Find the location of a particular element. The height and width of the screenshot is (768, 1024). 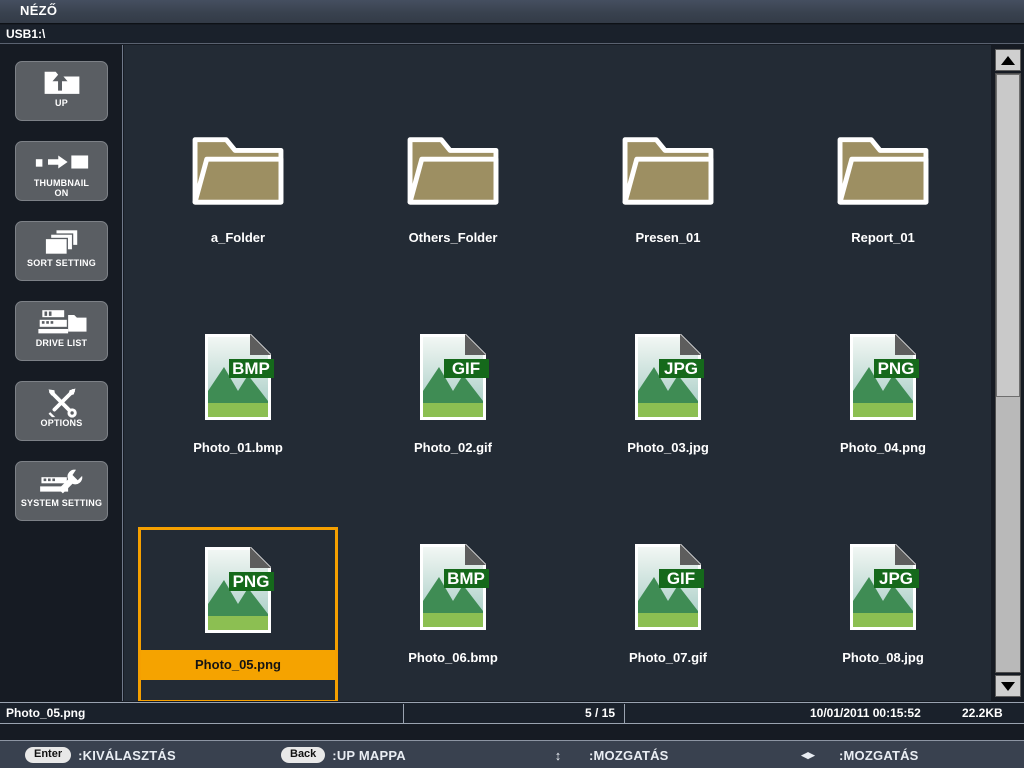

enter-key-badge: Enter is located at coordinates (48, 755).